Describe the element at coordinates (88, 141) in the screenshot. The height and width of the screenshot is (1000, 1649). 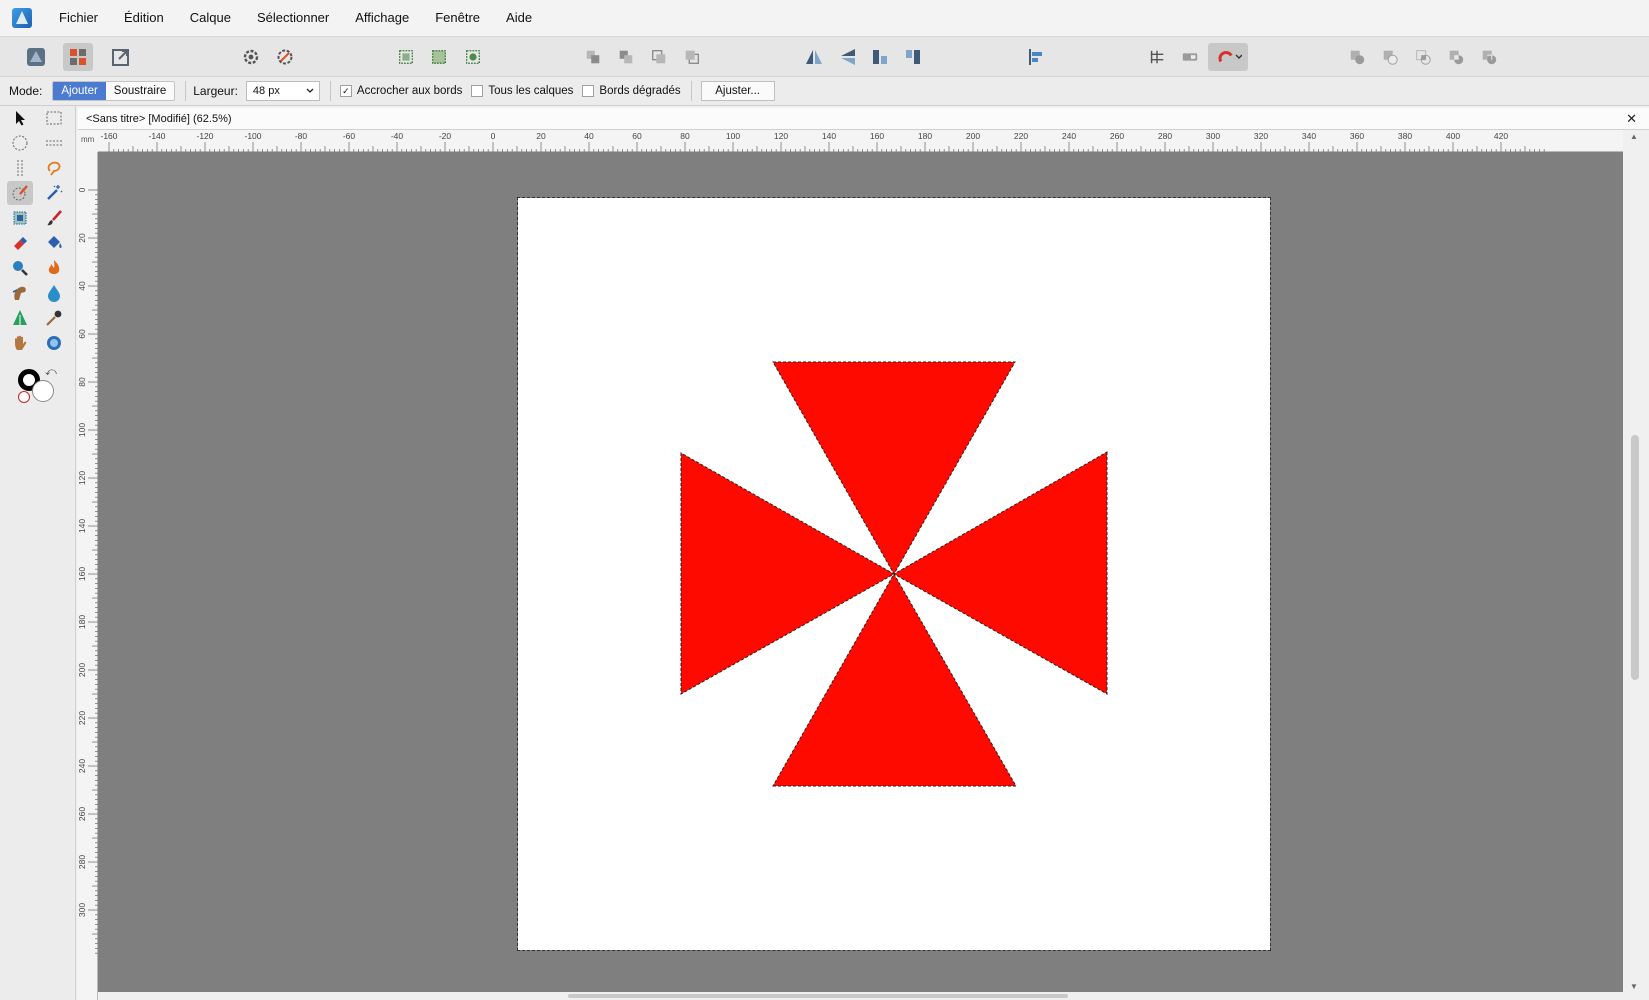
I see `ruler-units: mm` at that location.